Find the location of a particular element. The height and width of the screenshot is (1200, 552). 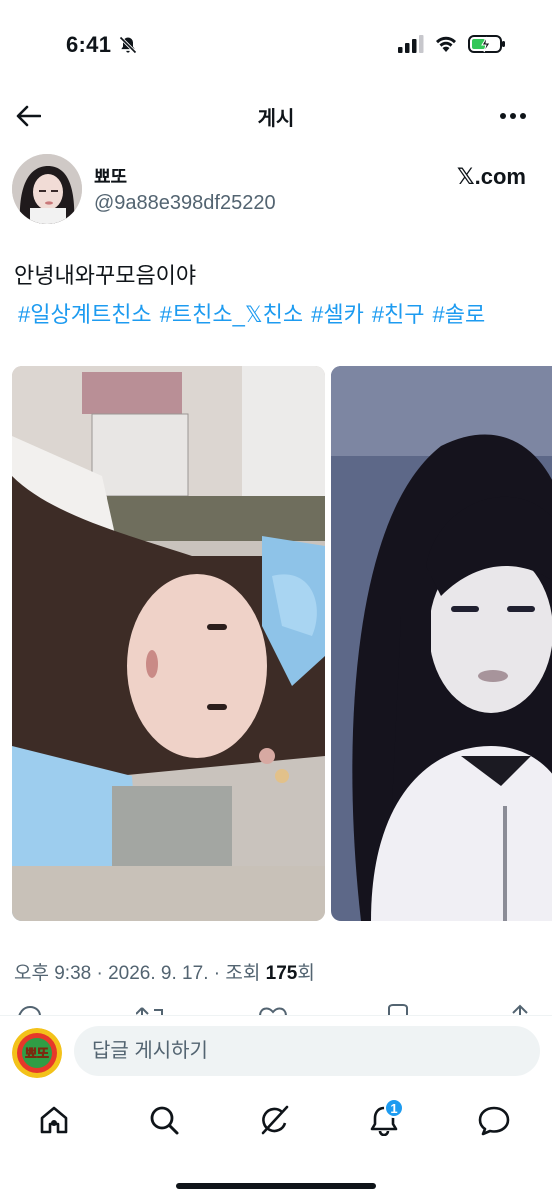

source-label: 𝕏.com is located at coordinates (491, 176).